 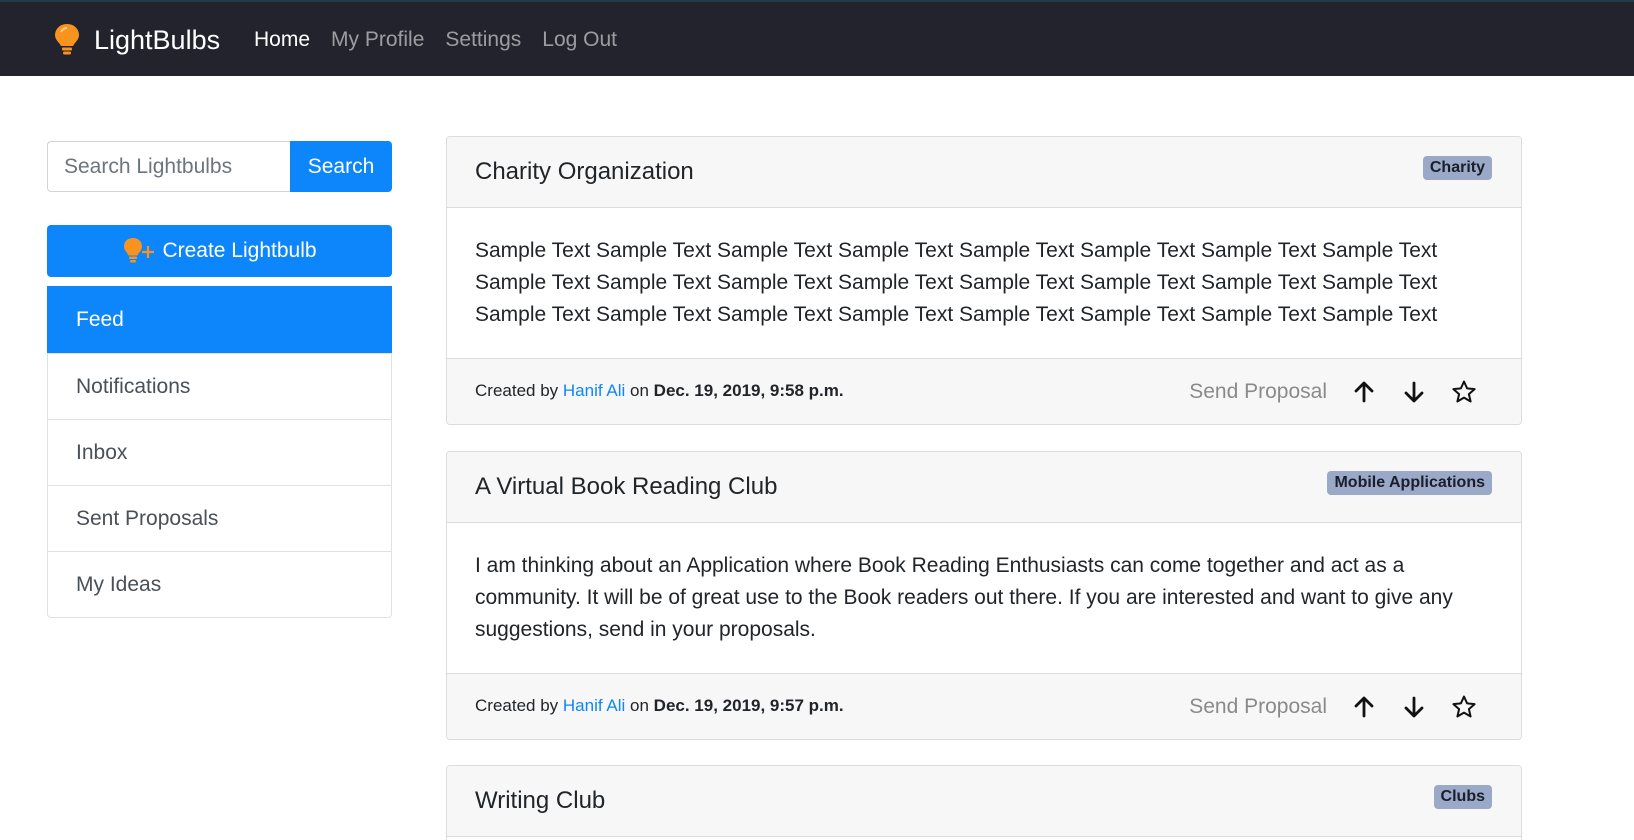 What do you see at coordinates (626, 486) in the screenshot?
I see `post-title: A Virtual Book Reading Club` at bounding box center [626, 486].